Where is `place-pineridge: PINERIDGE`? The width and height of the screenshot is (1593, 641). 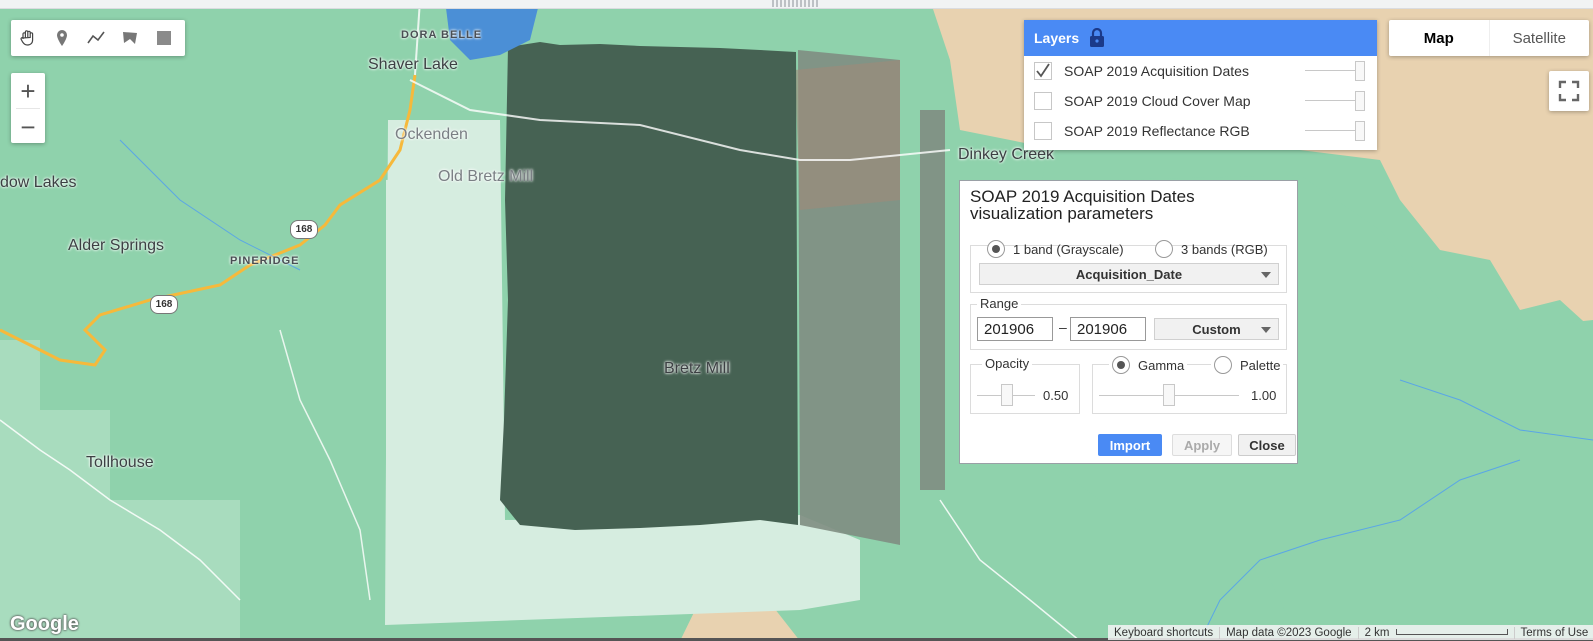 place-pineridge: PINERIDGE is located at coordinates (265, 261).